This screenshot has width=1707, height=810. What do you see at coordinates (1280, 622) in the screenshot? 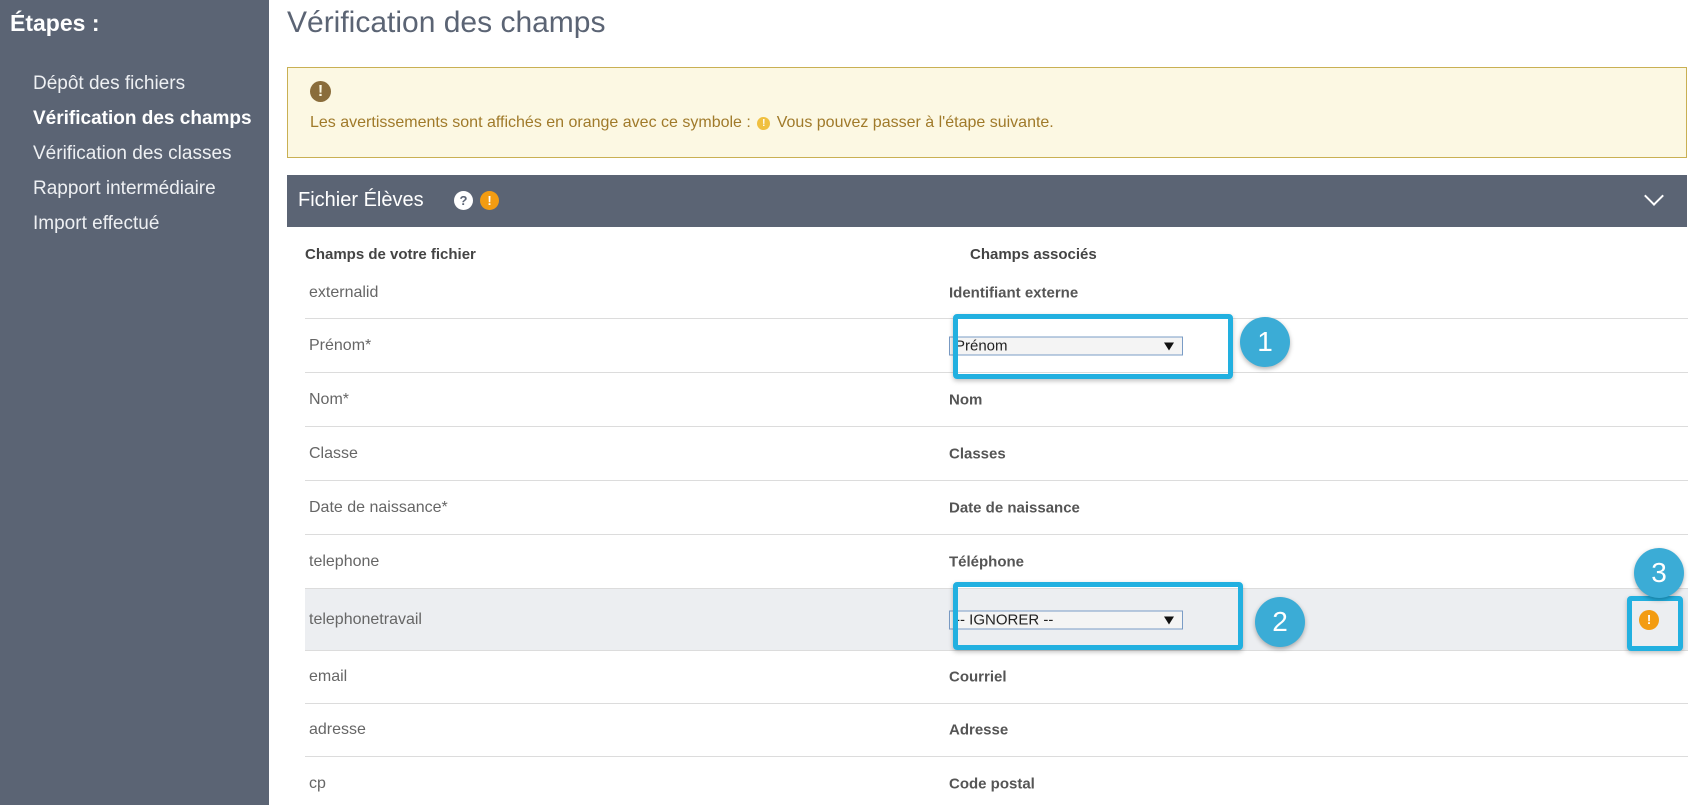
I see `callout-badge-2: 2` at bounding box center [1280, 622].